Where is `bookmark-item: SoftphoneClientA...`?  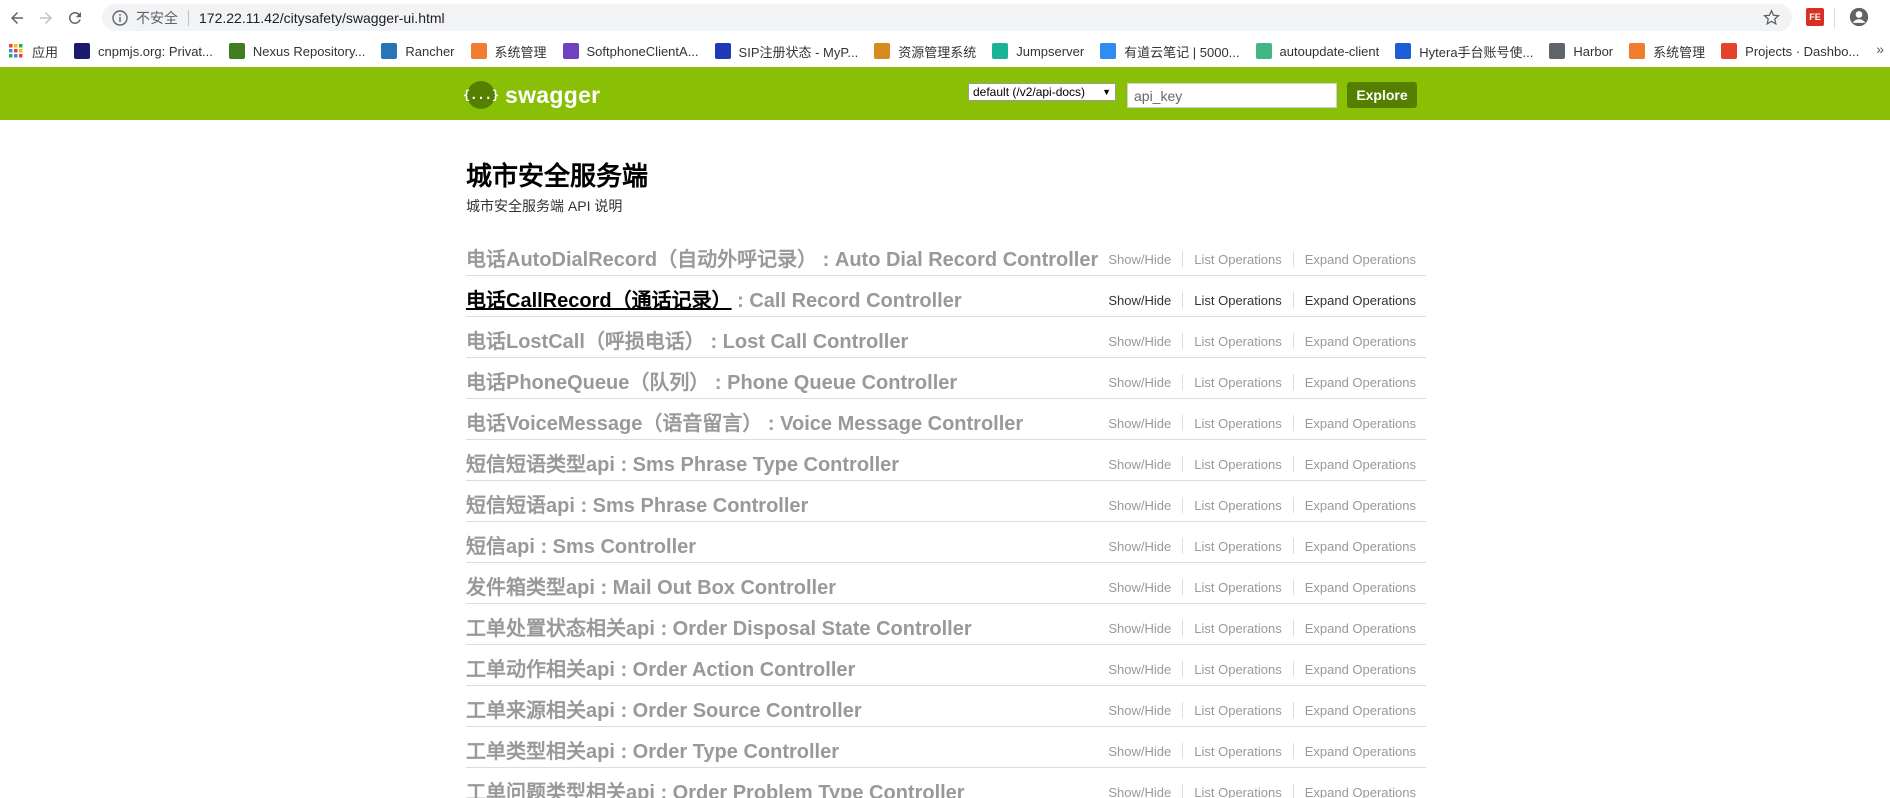
bookmark-item: SoftphoneClientA... is located at coordinates (631, 51).